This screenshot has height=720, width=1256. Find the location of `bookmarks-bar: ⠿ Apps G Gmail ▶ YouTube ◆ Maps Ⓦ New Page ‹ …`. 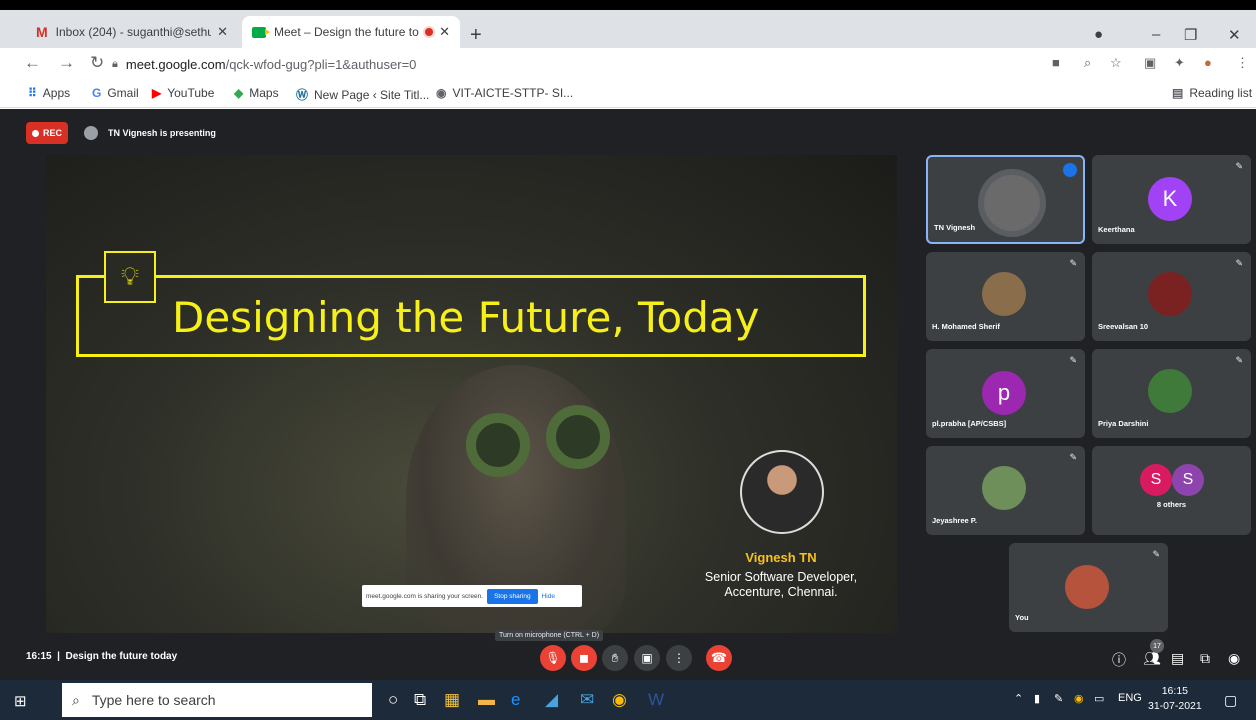

bookmarks-bar: ⠿ Apps G Gmail ▶ YouTube ◆ Maps Ⓦ New Page ‹ … is located at coordinates (628, 94).